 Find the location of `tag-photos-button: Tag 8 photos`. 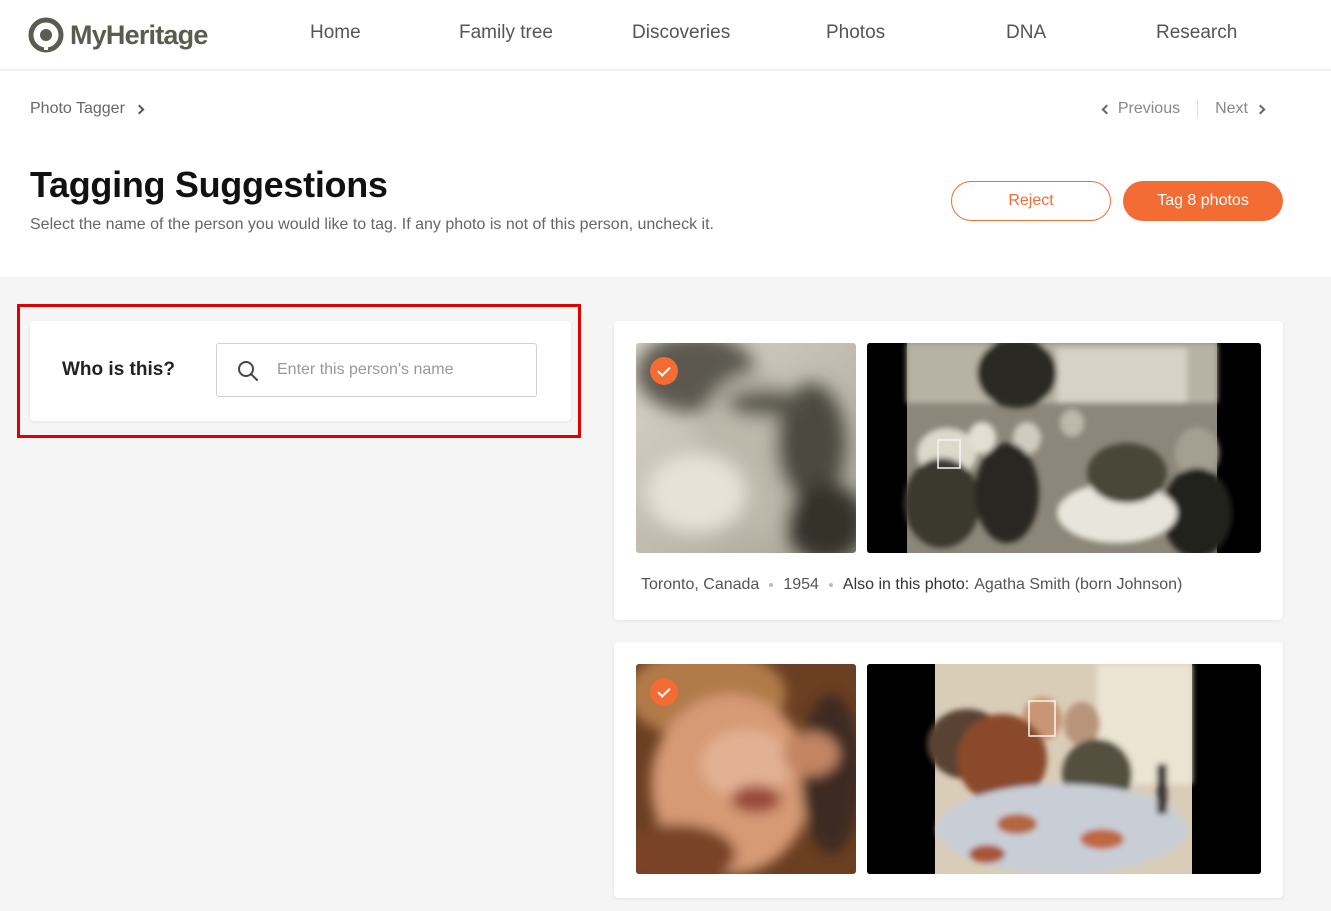

tag-photos-button: Tag 8 photos is located at coordinates (1203, 201).